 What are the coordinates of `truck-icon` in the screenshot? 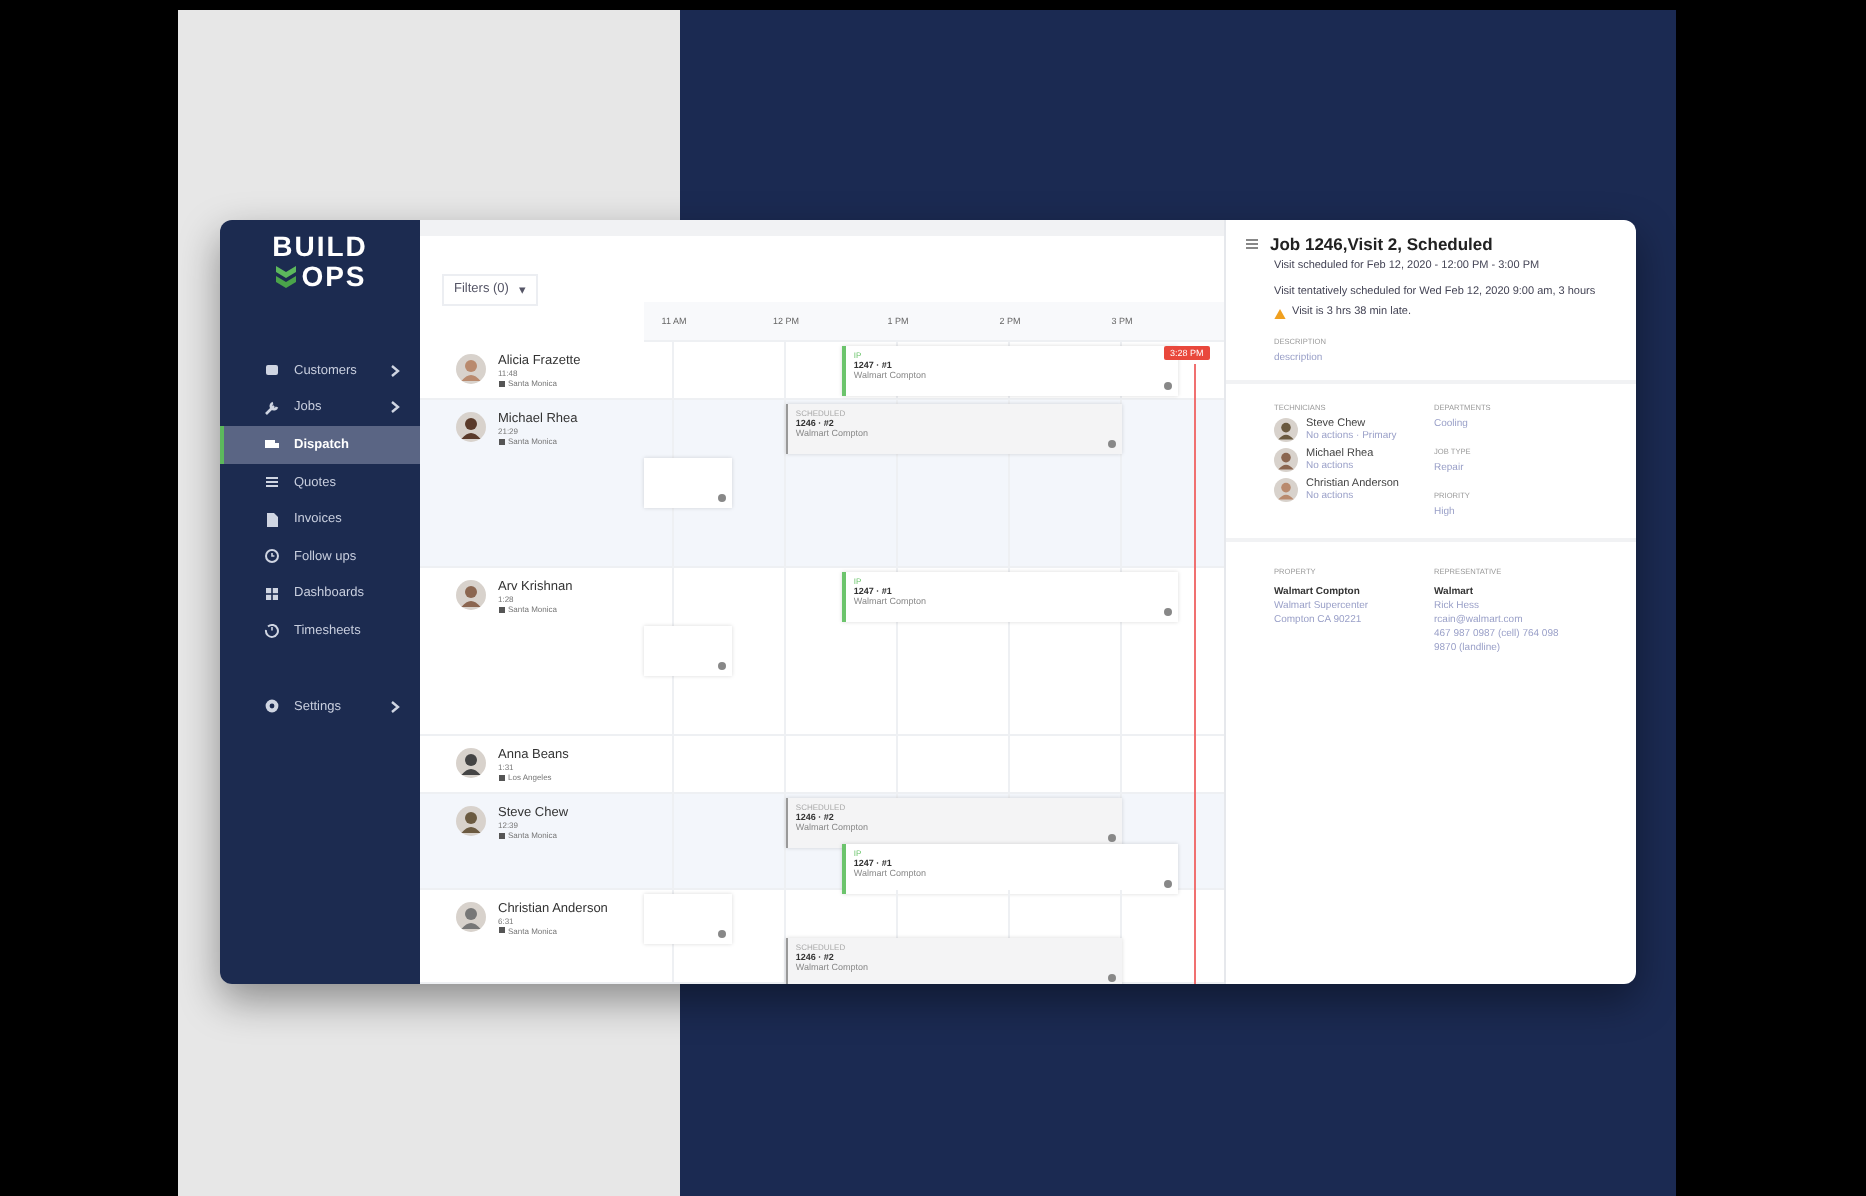 It's located at (272, 444).